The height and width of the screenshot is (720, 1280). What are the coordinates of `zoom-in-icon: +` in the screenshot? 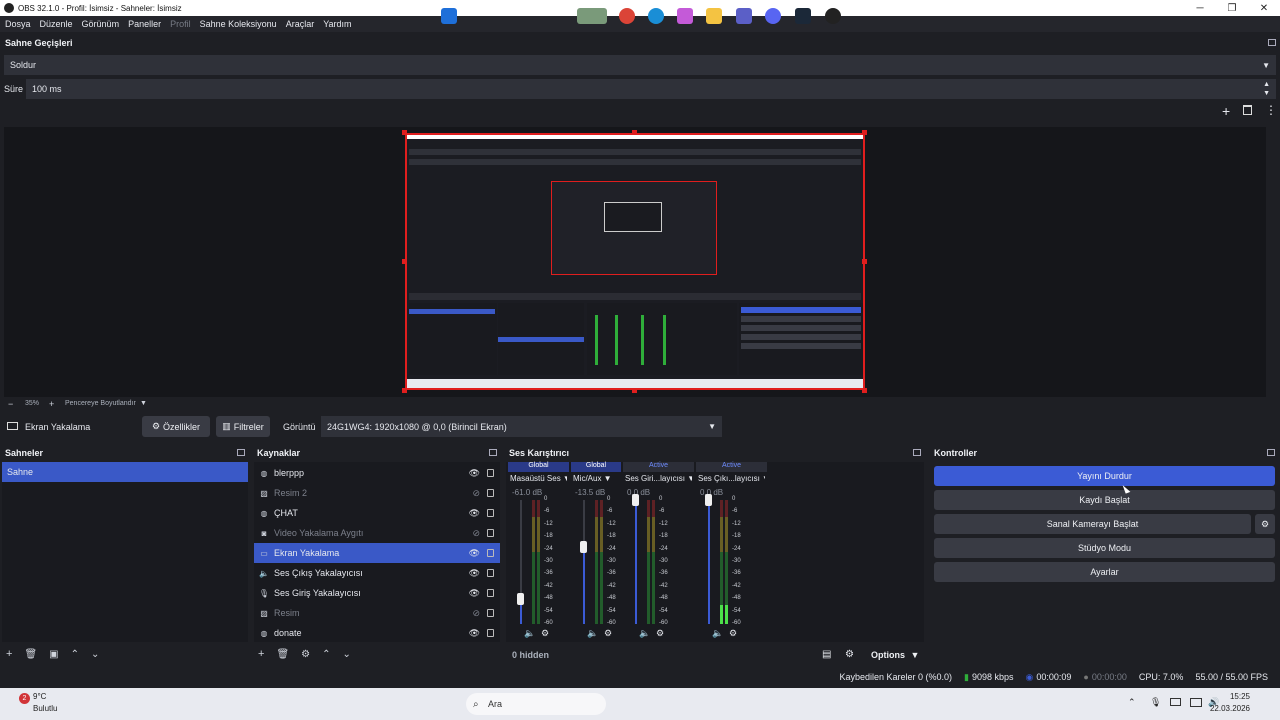 It's located at (51, 404).